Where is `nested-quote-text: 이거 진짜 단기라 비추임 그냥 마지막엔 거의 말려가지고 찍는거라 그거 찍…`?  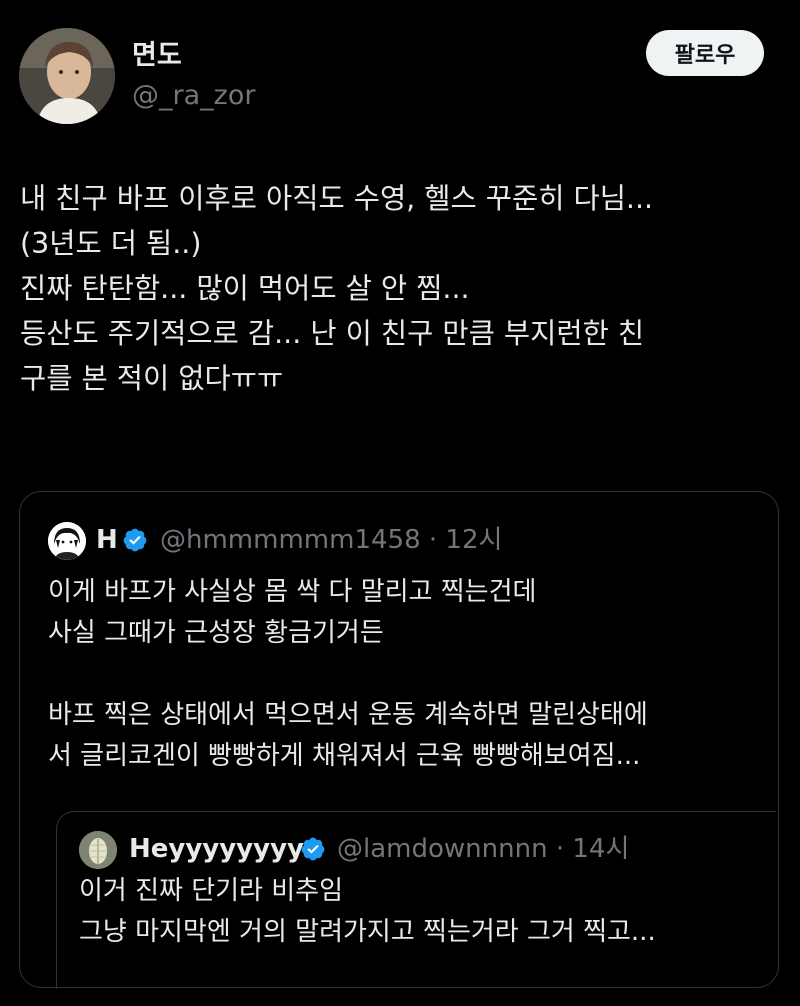
nested-quote-text: 이거 진짜 단기라 비추임 그냥 마지막엔 거의 말려가지고 찍는거라 그거 찍… is located at coordinates (424, 912).